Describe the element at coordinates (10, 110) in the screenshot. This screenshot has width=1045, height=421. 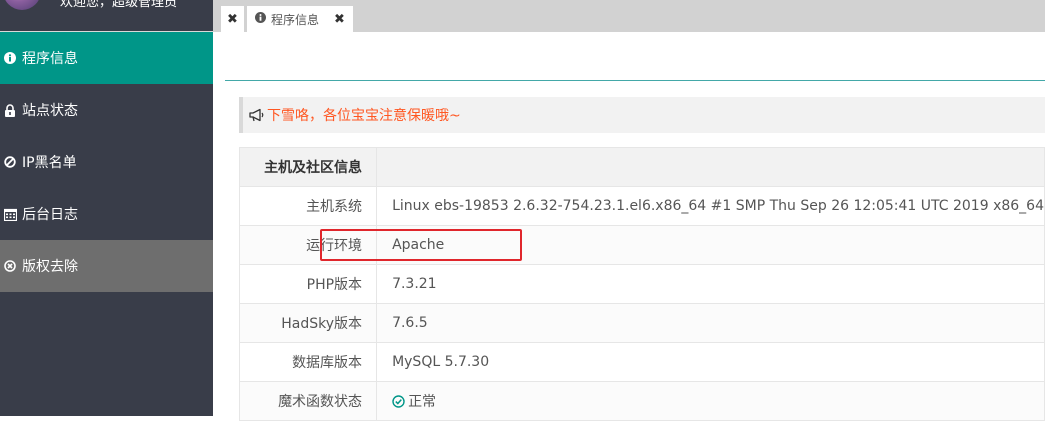
I see `lock-icon` at that location.